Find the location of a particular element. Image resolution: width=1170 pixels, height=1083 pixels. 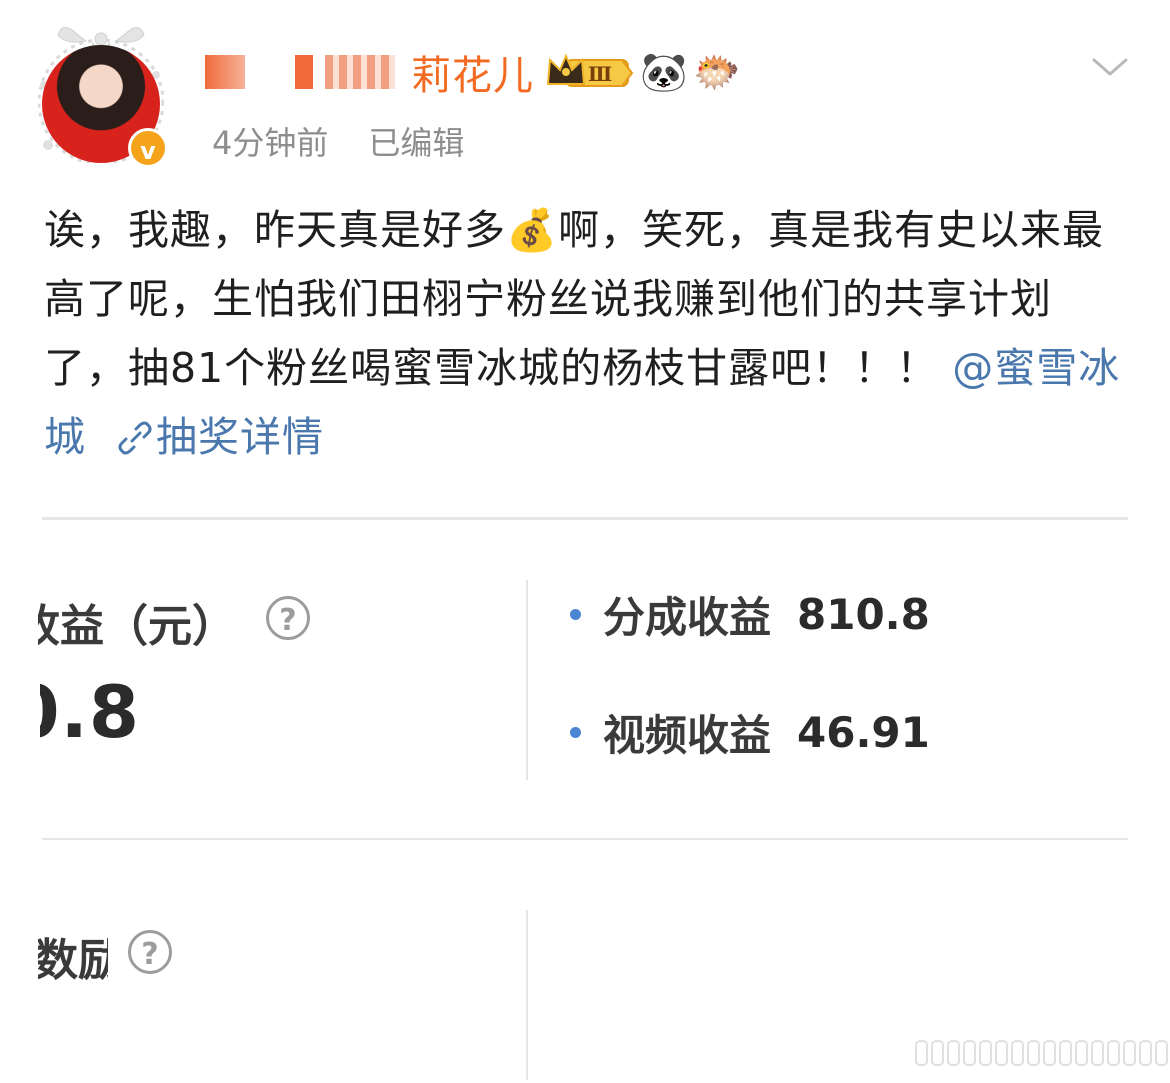

watermark-icon is located at coordinates (1042, 1053).